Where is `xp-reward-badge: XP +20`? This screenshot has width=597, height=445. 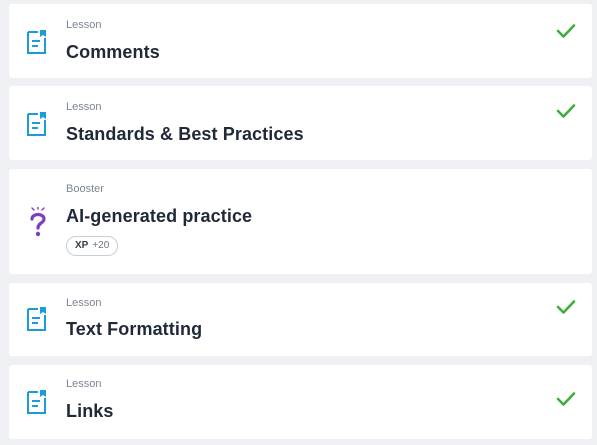
xp-reward-badge: XP +20 is located at coordinates (92, 246).